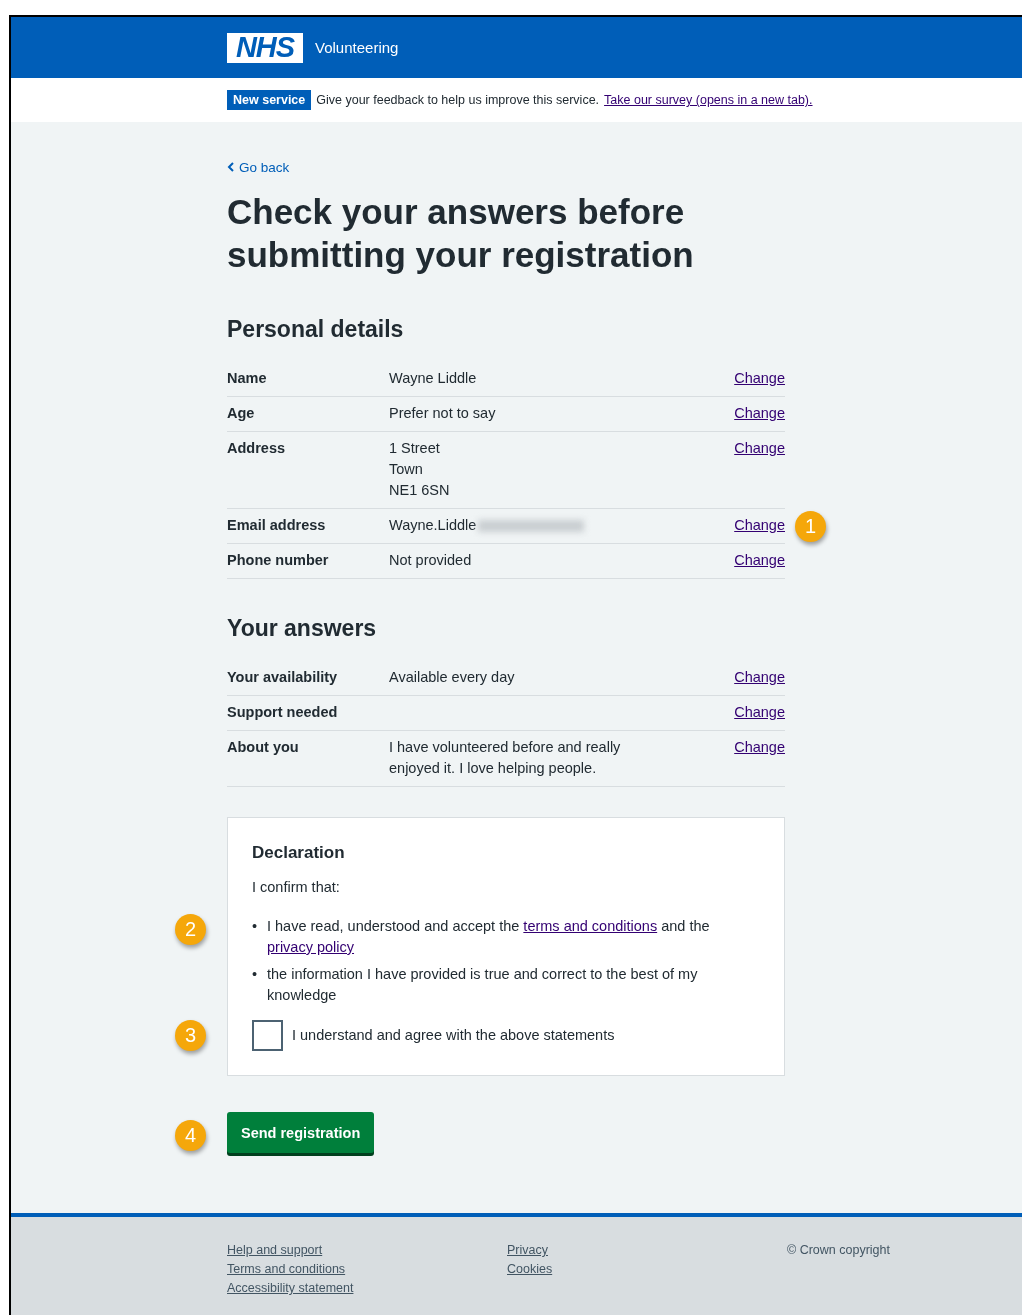  I want to click on copyright-text: © Crown copyright, so click(838, 1251).